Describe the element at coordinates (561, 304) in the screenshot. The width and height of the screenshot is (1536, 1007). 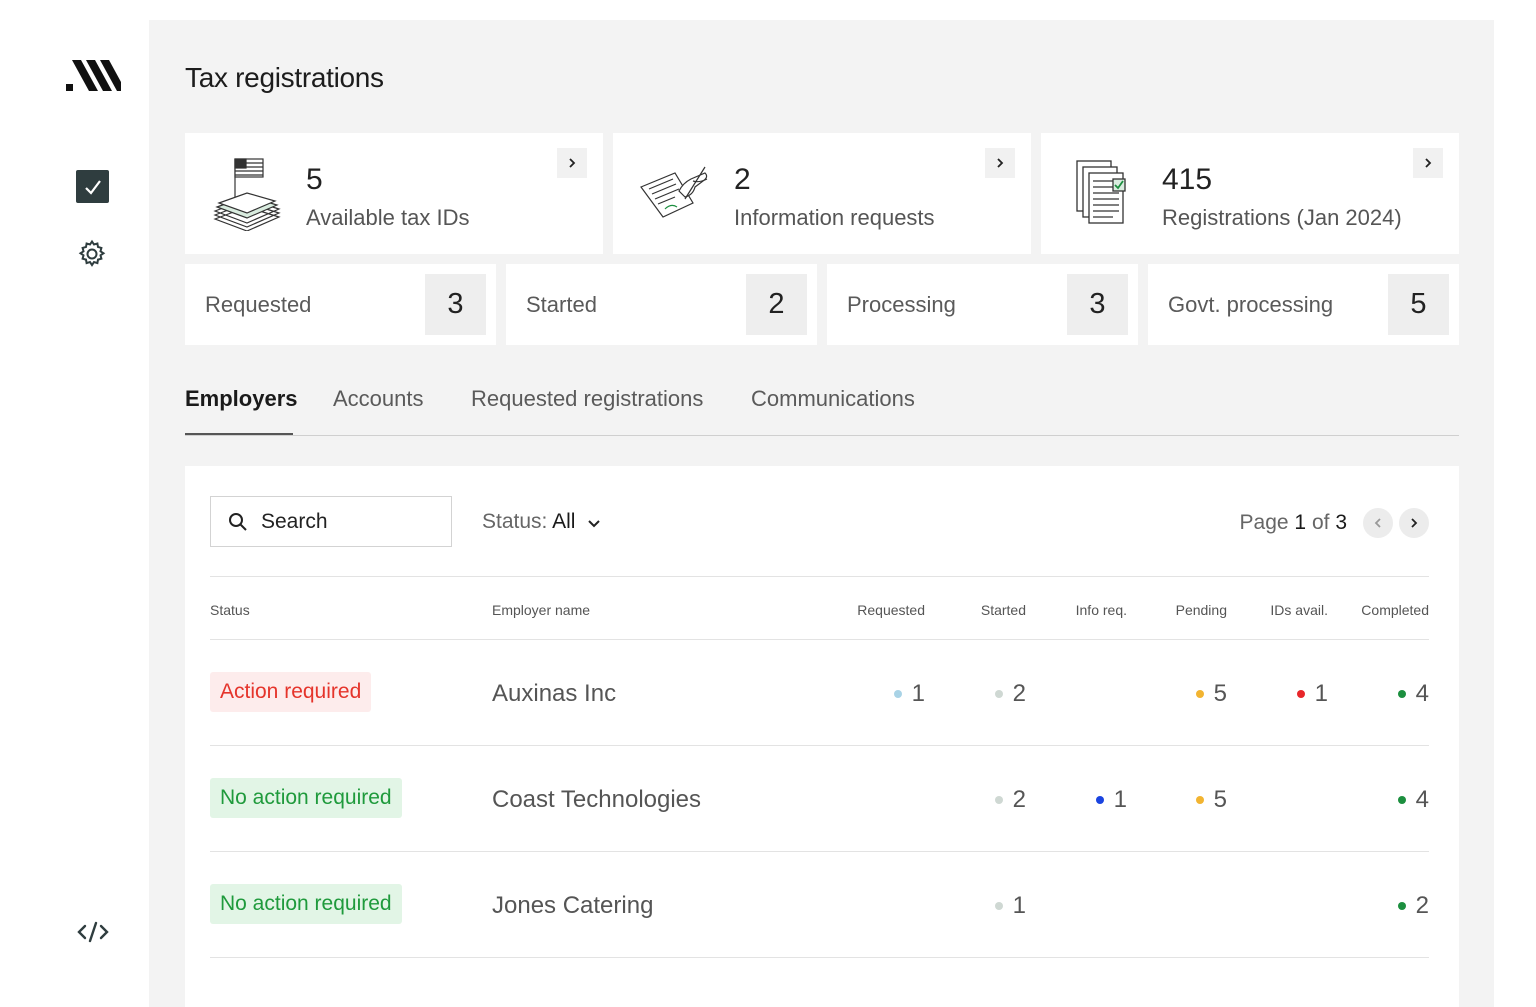
I see `stat-label: Started` at that location.